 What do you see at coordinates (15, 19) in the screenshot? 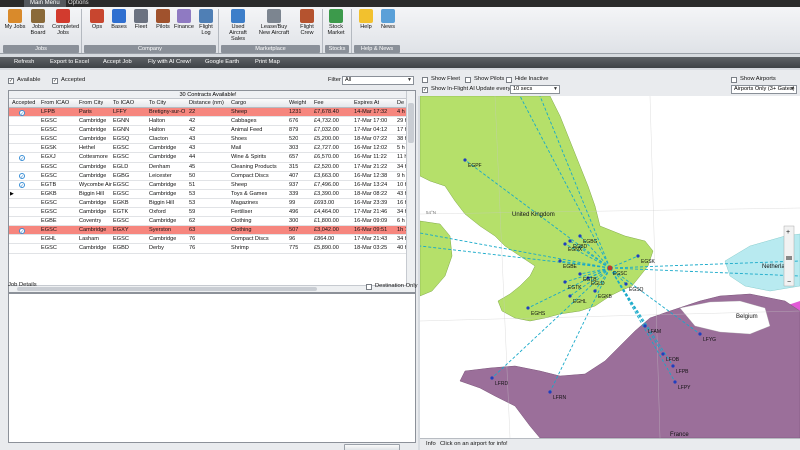
I see `my-jobs-button: My Jobs` at bounding box center [15, 19].